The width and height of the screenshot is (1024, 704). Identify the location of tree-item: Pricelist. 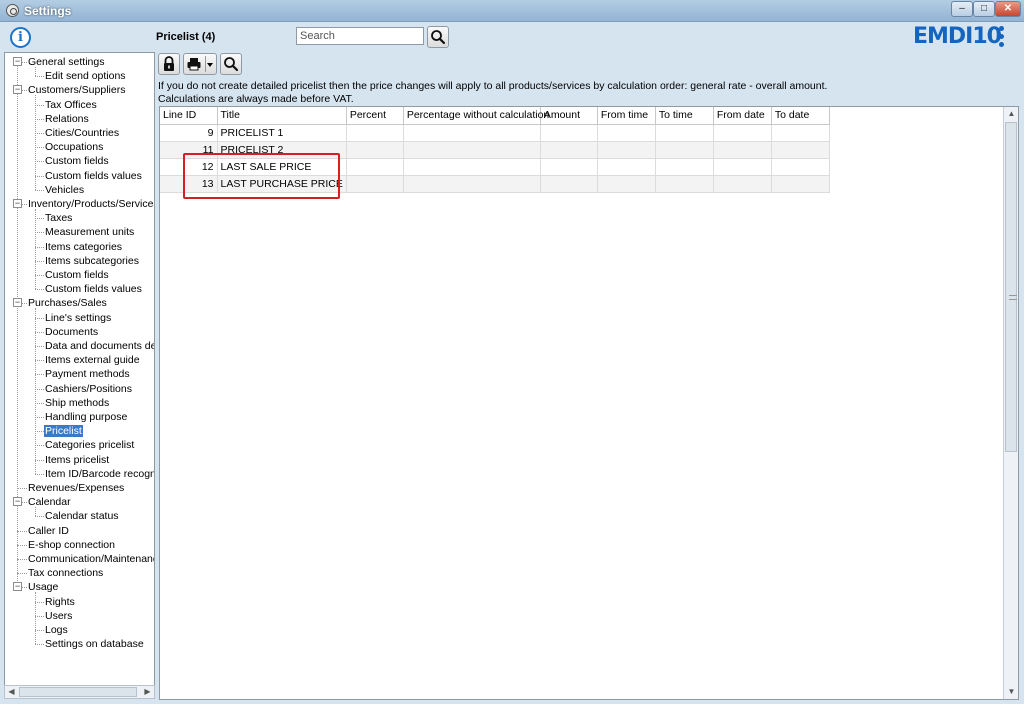
(63, 431).